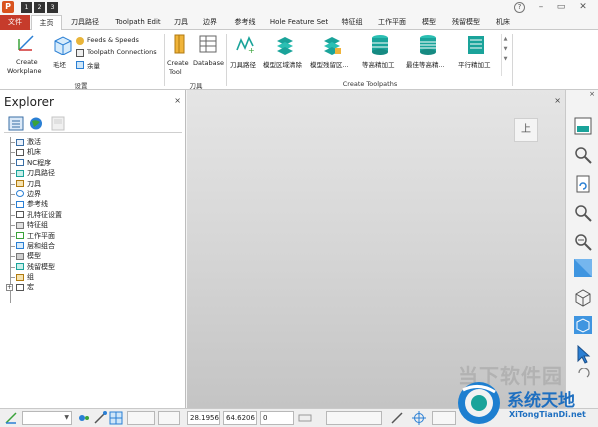 This screenshot has height=427, width=598. I want to click on workplane-status-icon, so click(11, 418).